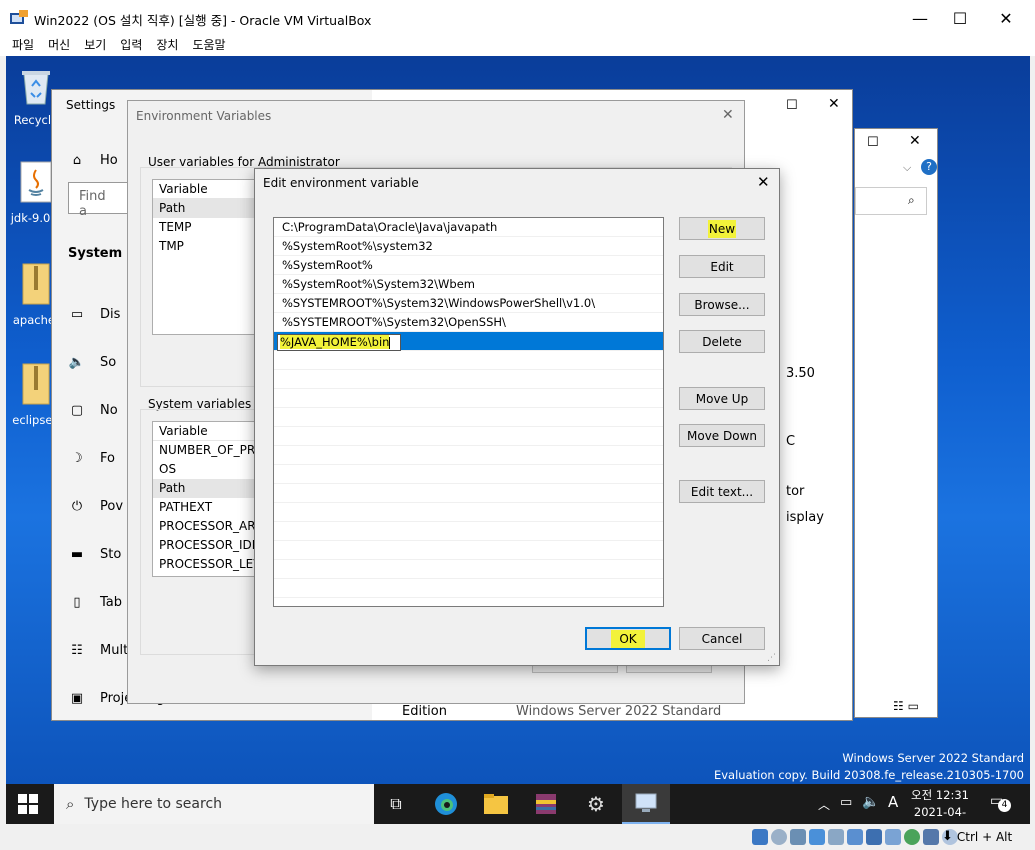  Describe the element at coordinates (207, 246) in the screenshot. I see `list-item: TMP` at that location.